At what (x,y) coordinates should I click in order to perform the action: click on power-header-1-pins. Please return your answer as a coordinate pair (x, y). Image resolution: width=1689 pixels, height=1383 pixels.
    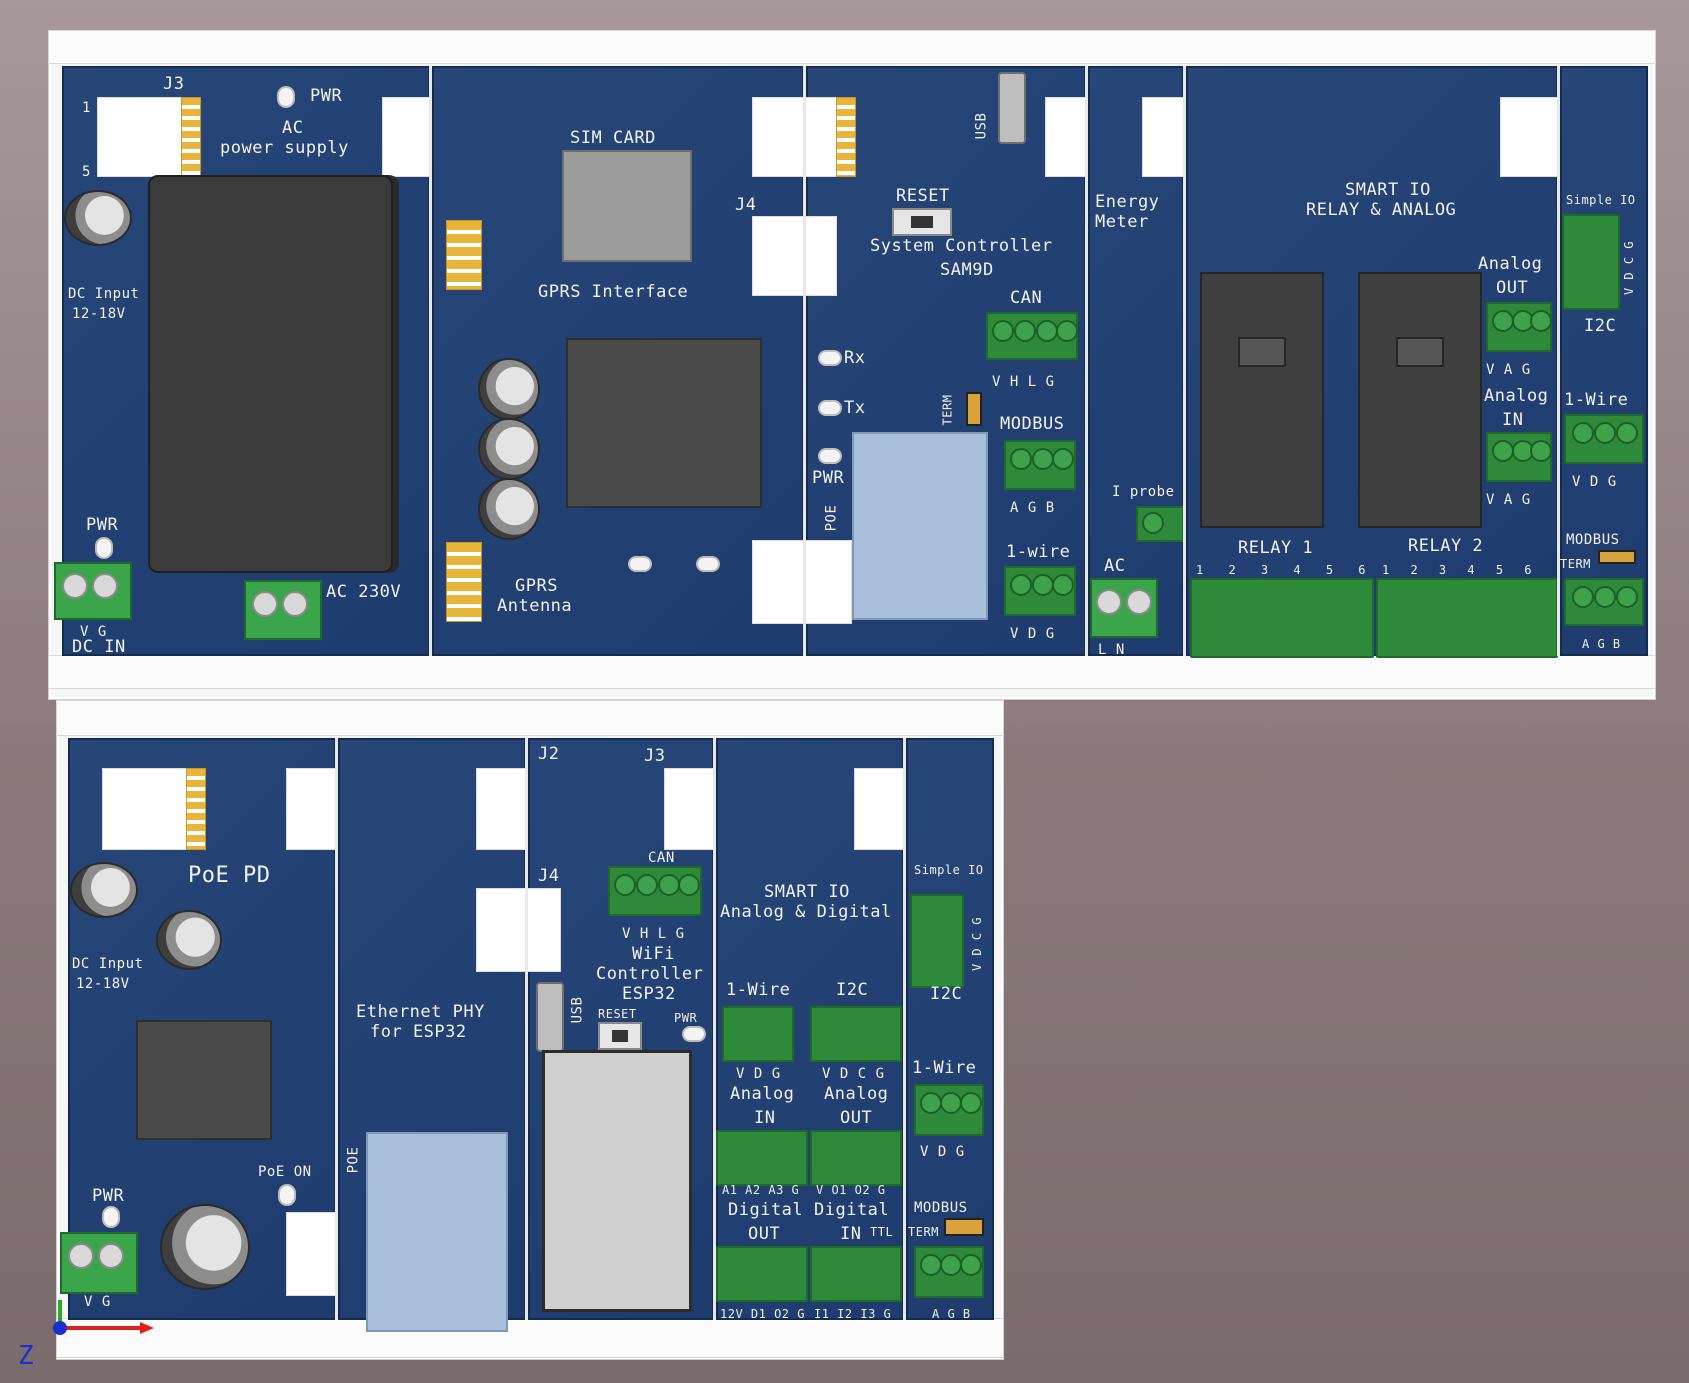
    Looking at the image, I should click on (191, 137).